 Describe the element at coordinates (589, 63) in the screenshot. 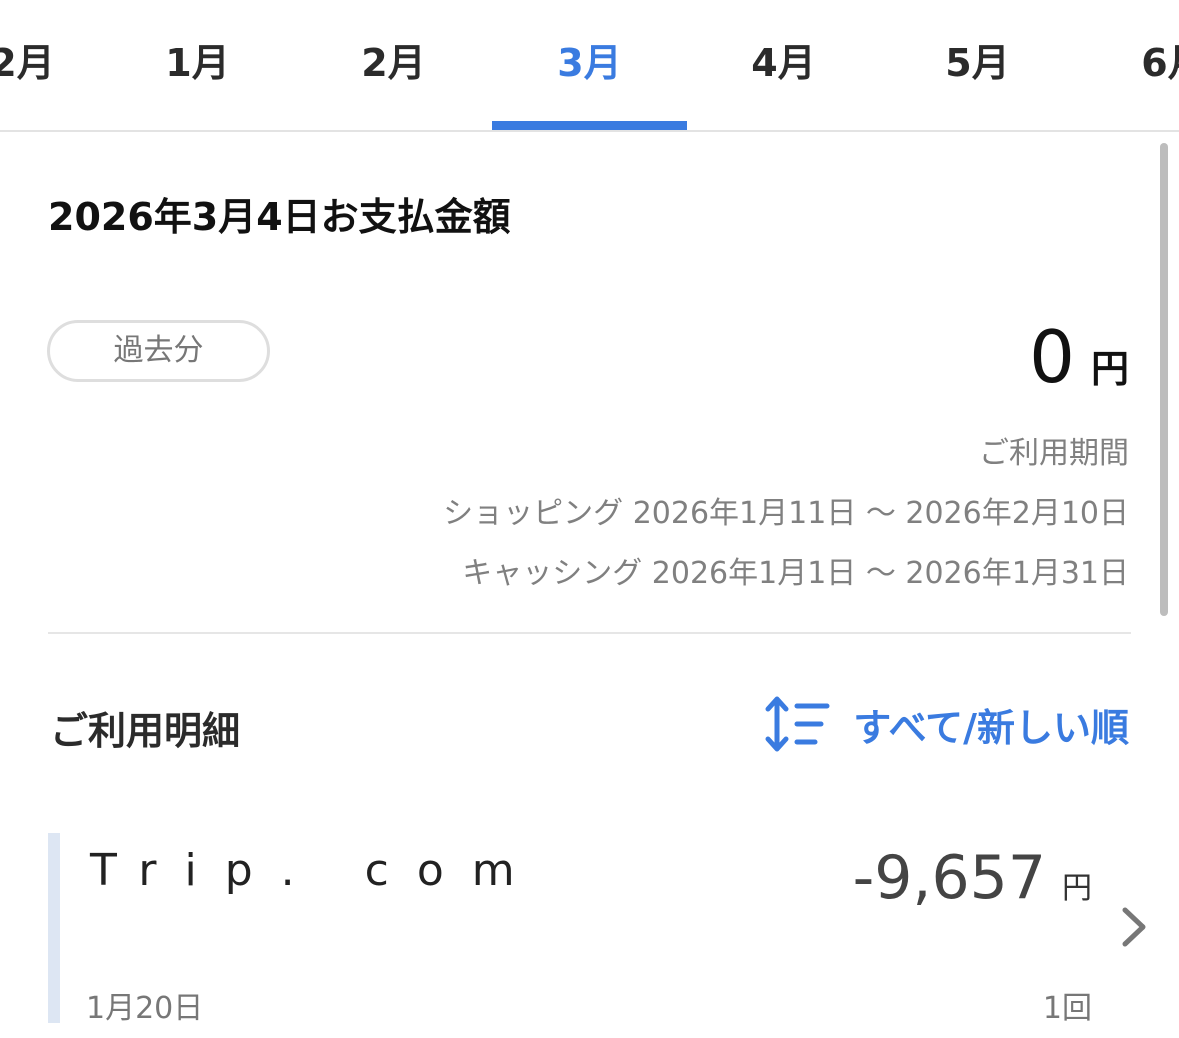

I see `tab-month-march: 3月` at that location.